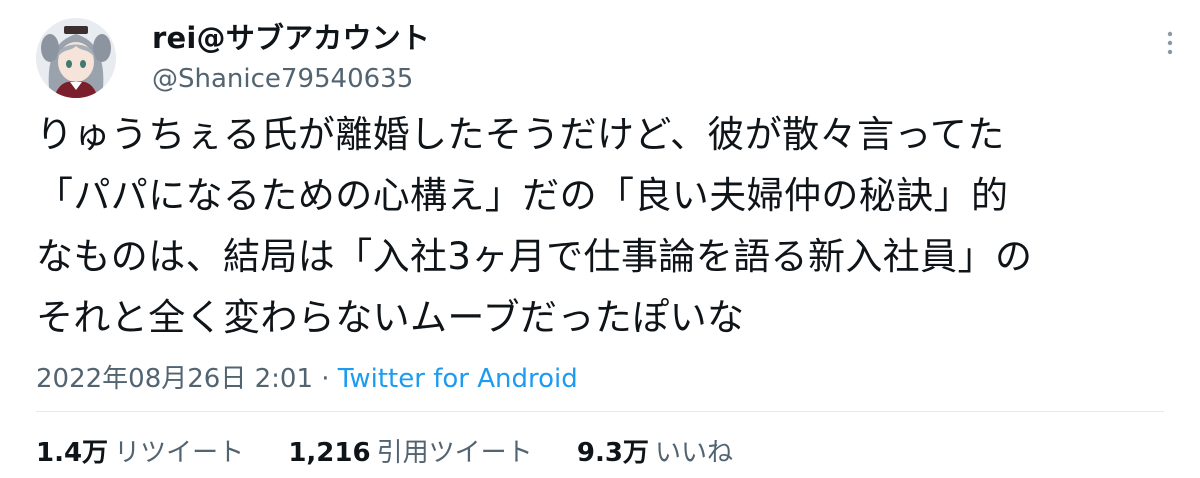 This screenshot has height=478, width=1200. What do you see at coordinates (454, 453) in the screenshot?
I see `quote-tweets-label: 引用ツイート` at bounding box center [454, 453].